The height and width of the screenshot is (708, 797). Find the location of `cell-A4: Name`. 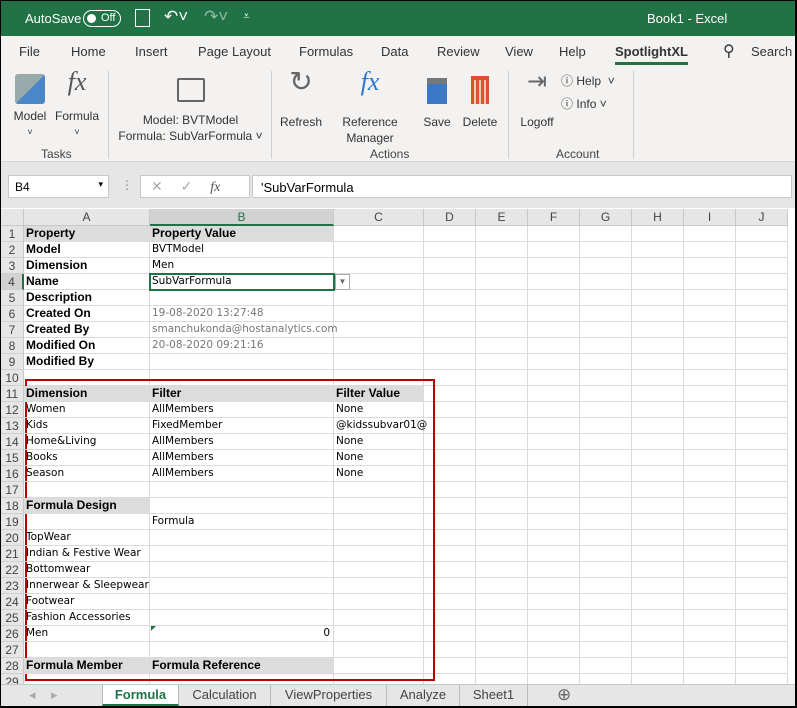

cell-A4: Name is located at coordinates (87, 282).